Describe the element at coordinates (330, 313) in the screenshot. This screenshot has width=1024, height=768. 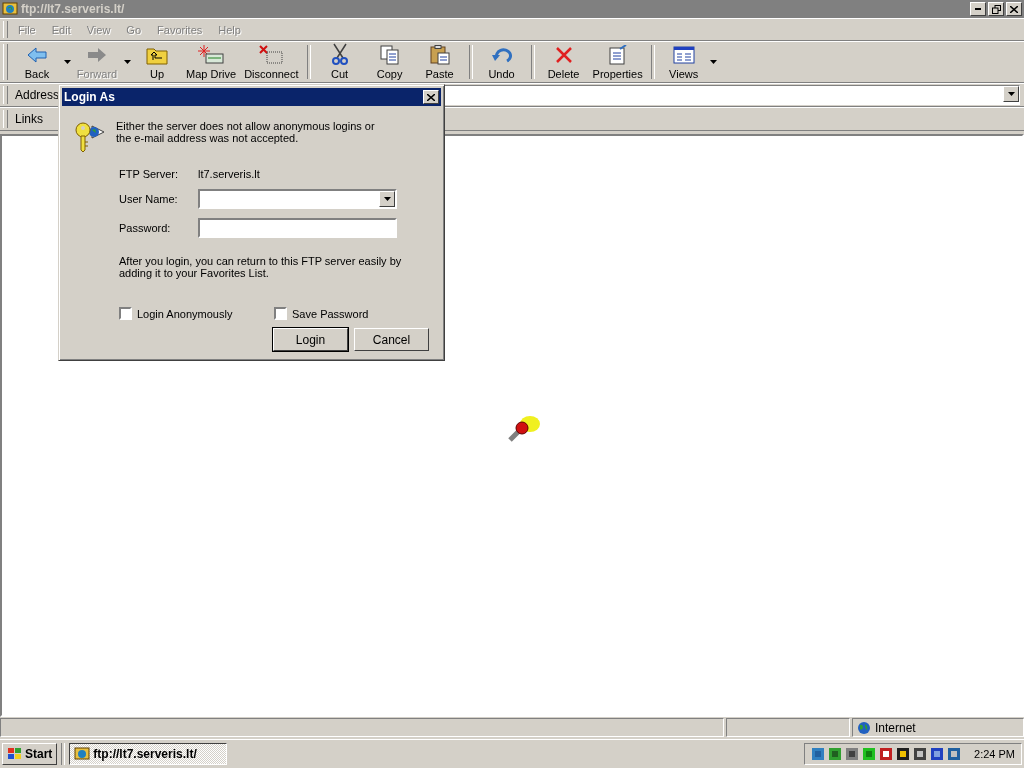
I see `checkbox-label: Save Password` at that location.